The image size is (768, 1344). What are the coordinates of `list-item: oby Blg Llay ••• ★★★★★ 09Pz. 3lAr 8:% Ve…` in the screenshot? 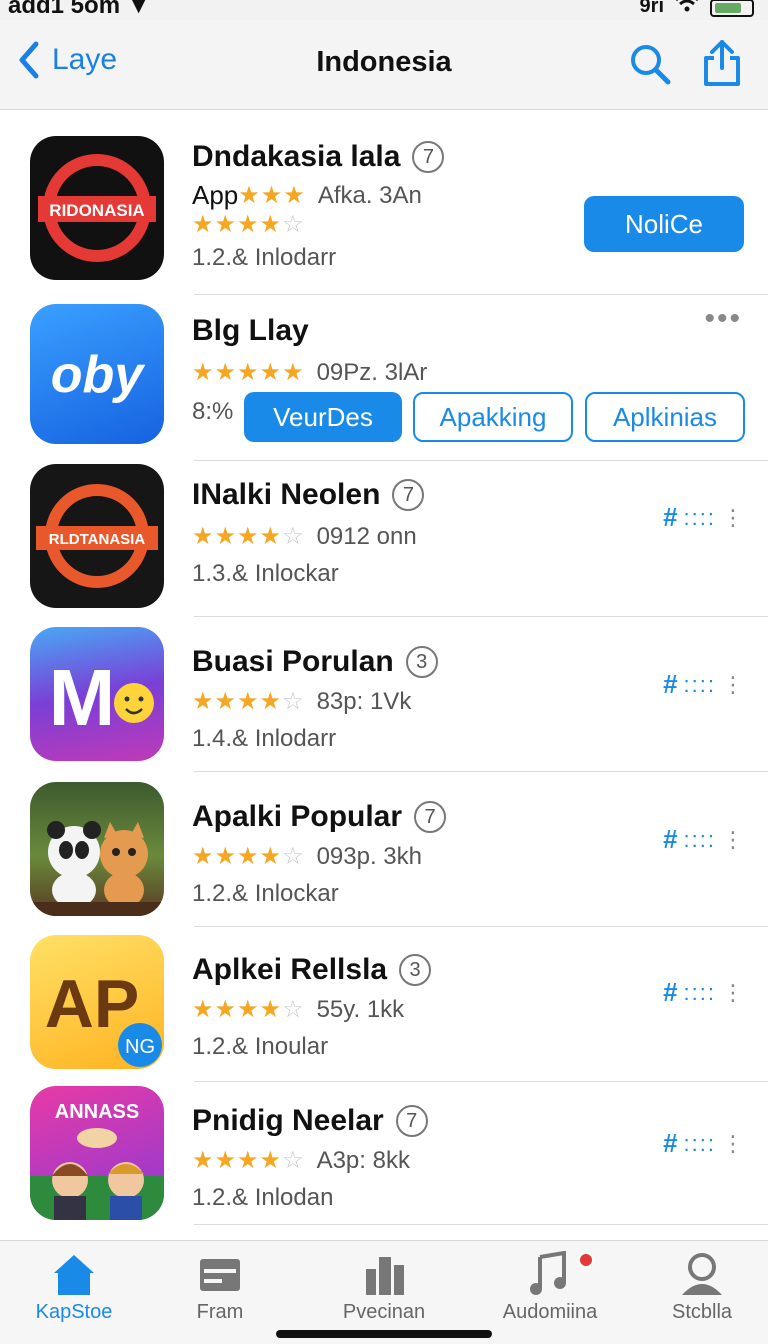 It's located at (384, 377).